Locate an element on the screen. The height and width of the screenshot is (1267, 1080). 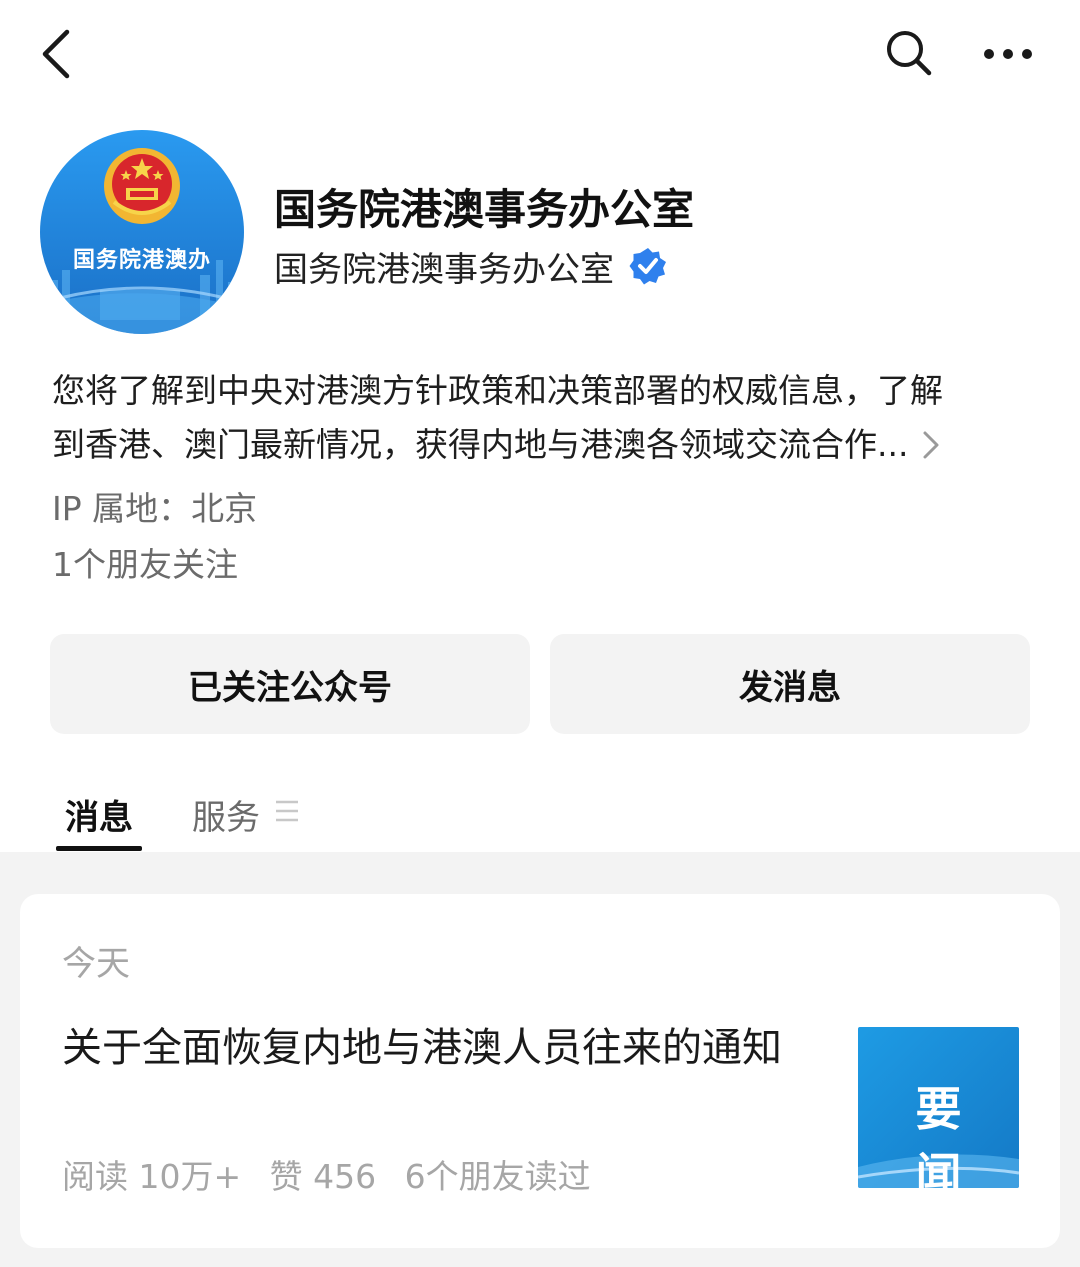
back-button is located at coordinates (56, 54).